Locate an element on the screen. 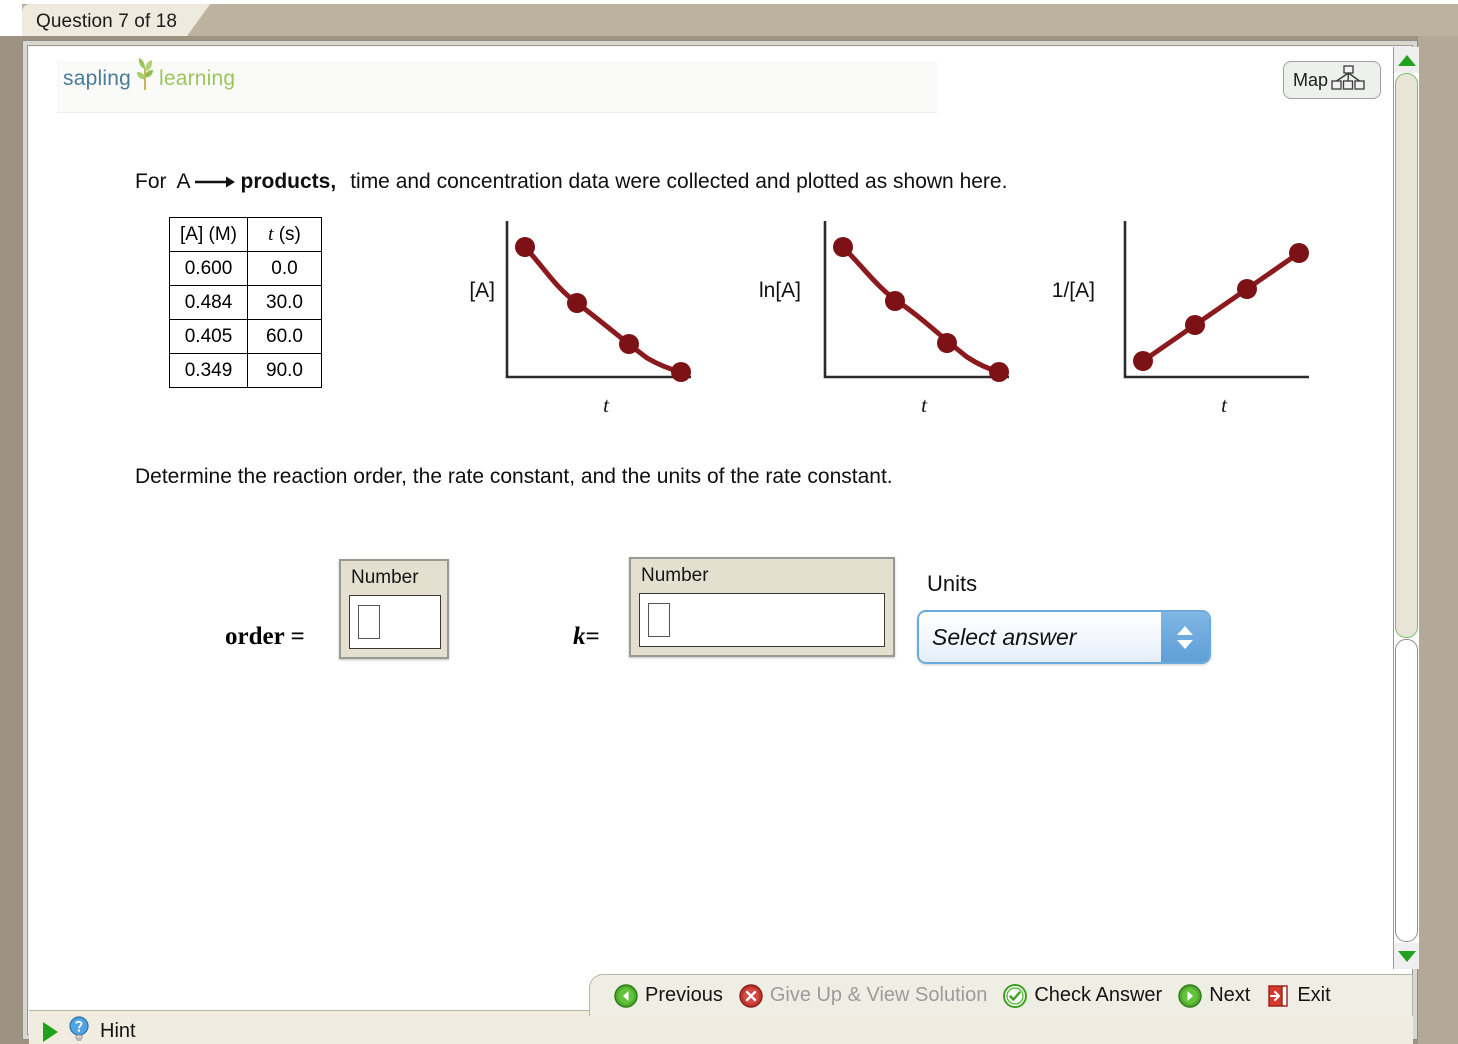 The image size is (1458, 1044). give-up-button: Give Up & View Solution is located at coordinates (863, 995).